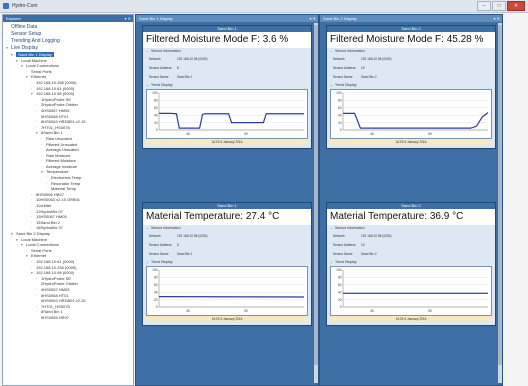  What do you see at coordinates (39, 77) in the screenshot?
I see `tree-node-label: Ethernet` at bounding box center [39, 77].